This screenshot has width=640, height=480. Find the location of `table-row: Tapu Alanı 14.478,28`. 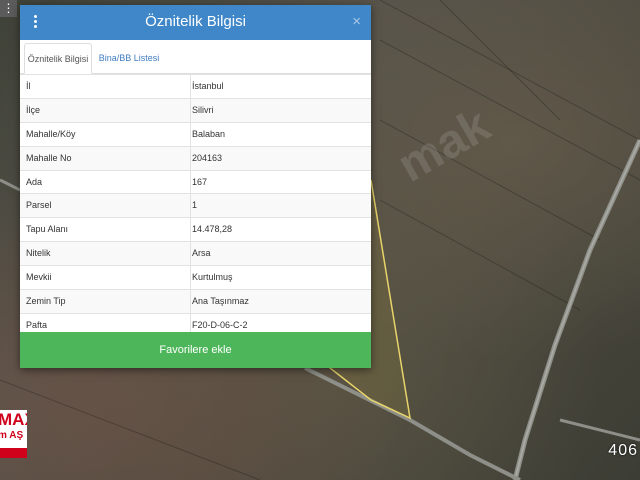

table-row: Tapu Alanı 14.478,28 is located at coordinates (195, 229).